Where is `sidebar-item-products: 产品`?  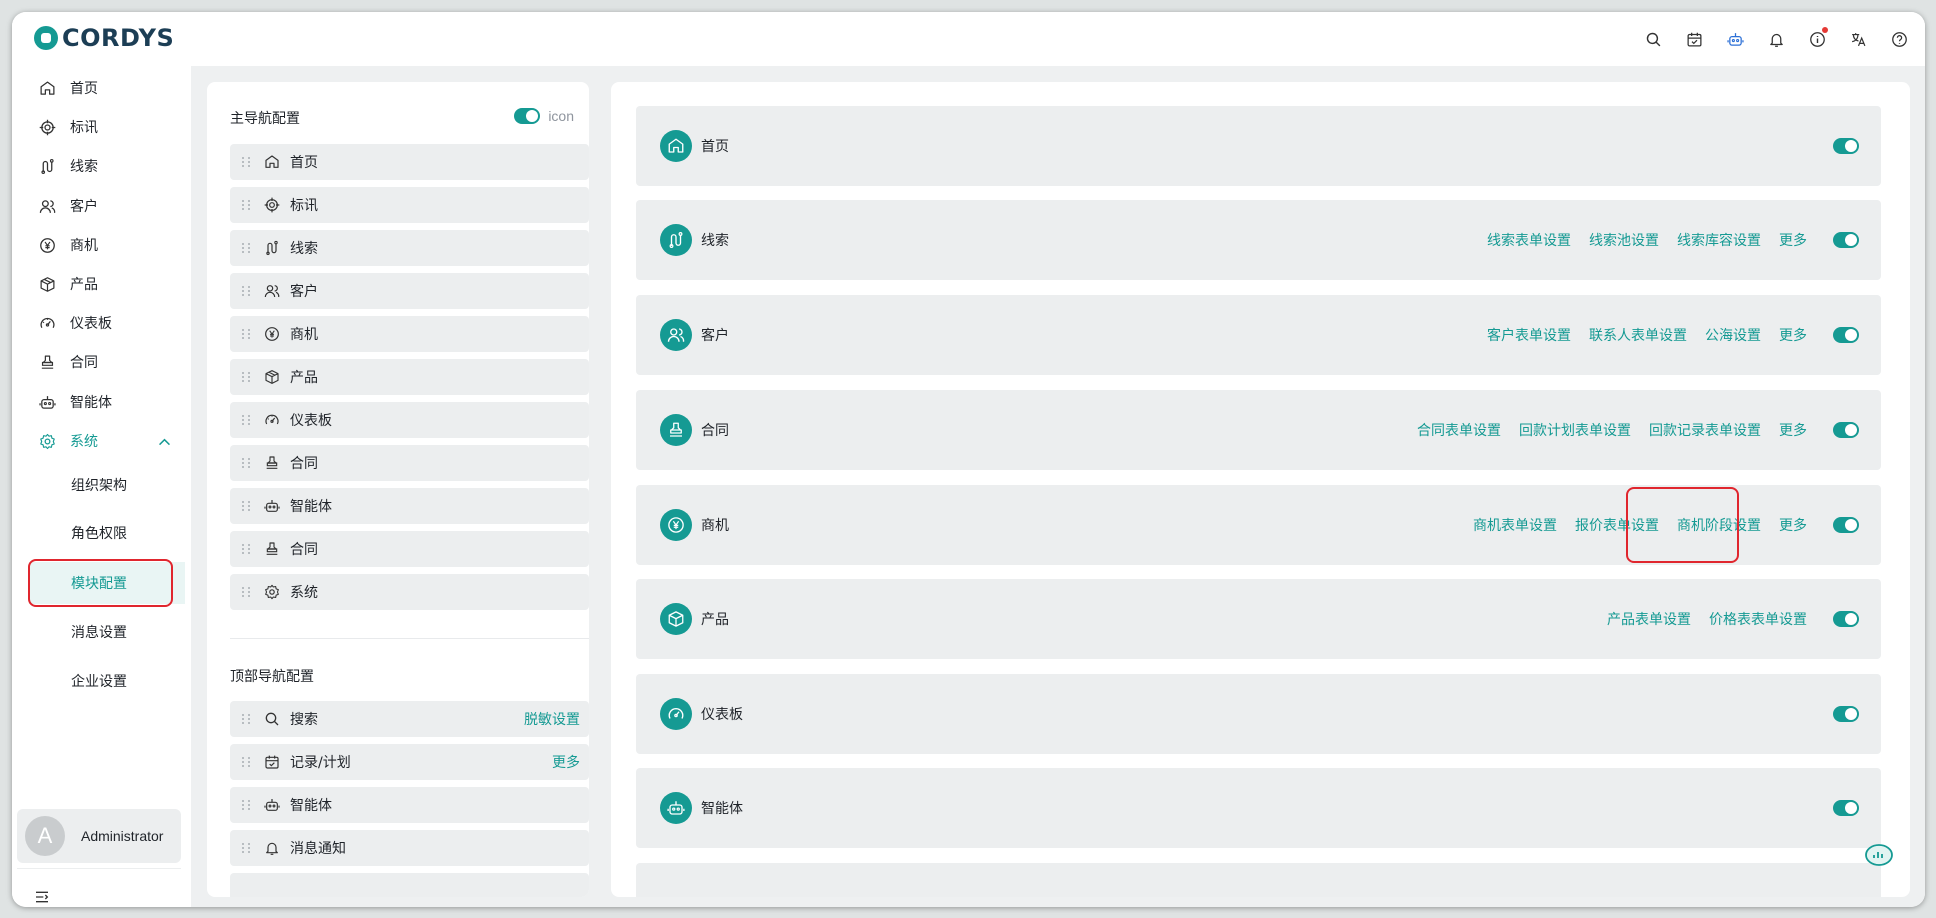
sidebar-item-products: 产品 is located at coordinates (103, 284).